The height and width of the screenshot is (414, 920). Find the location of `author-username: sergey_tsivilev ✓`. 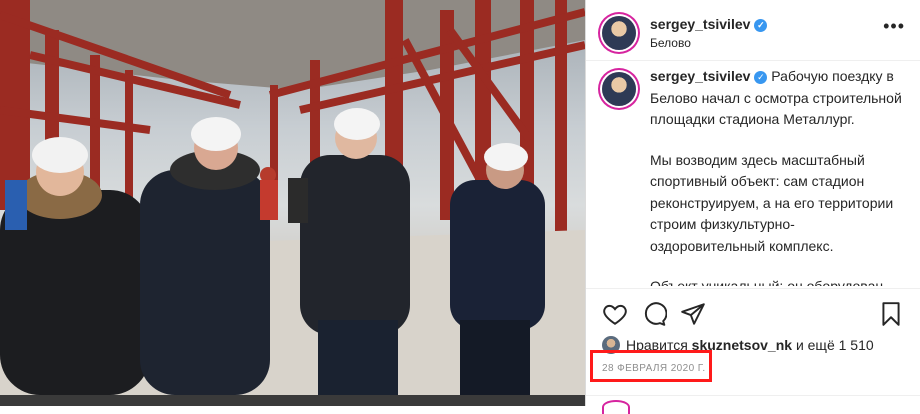

author-username: sergey_tsivilev ✓ is located at coordinates (709, 24).